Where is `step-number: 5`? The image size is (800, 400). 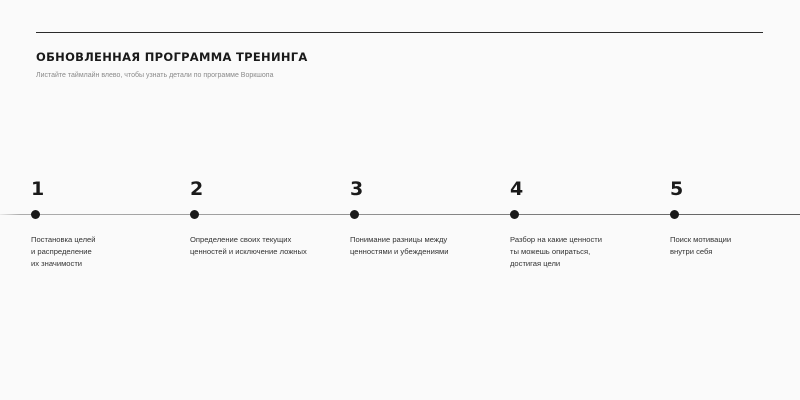
step-number: 5 is located at coordinates (677, 189).